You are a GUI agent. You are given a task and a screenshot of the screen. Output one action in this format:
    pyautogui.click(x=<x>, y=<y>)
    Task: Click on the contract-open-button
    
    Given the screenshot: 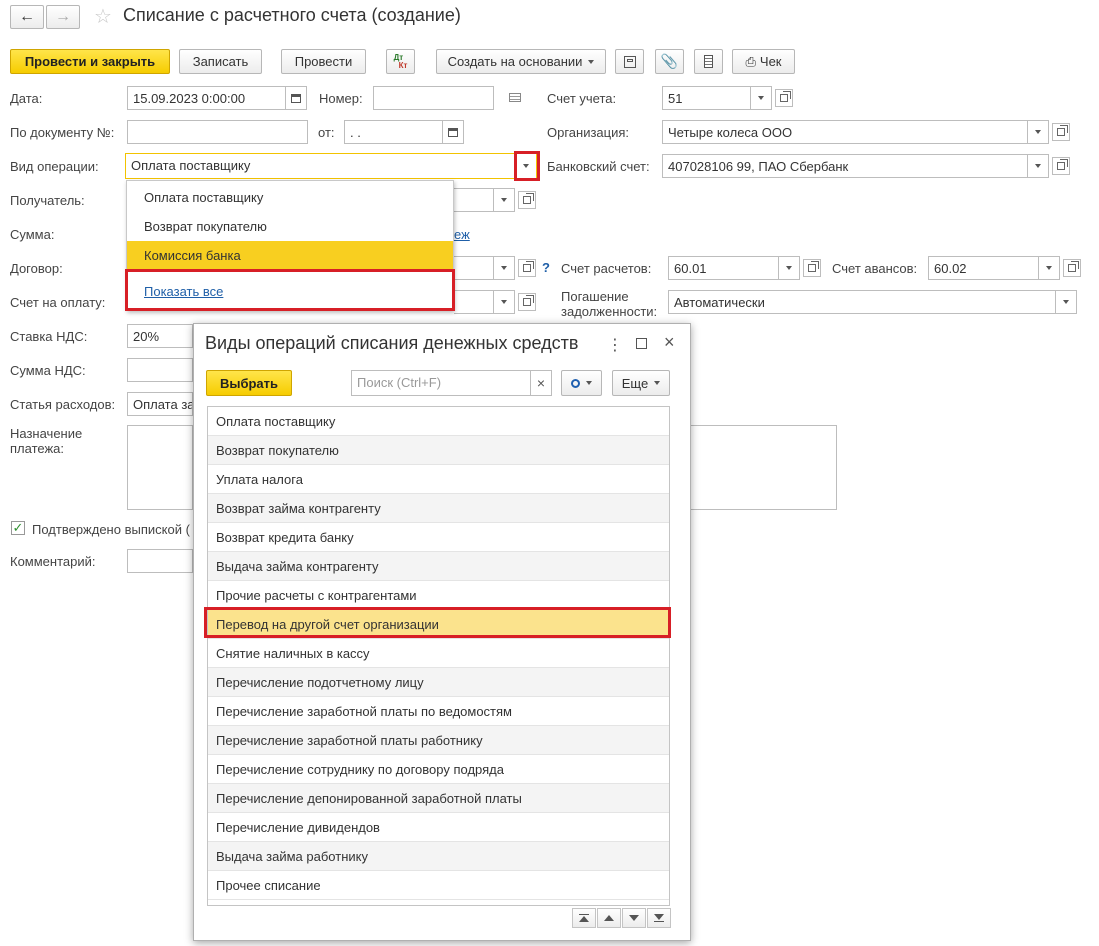 What is the action you would take?
    pyautogui.click(x=527, y=268)
    